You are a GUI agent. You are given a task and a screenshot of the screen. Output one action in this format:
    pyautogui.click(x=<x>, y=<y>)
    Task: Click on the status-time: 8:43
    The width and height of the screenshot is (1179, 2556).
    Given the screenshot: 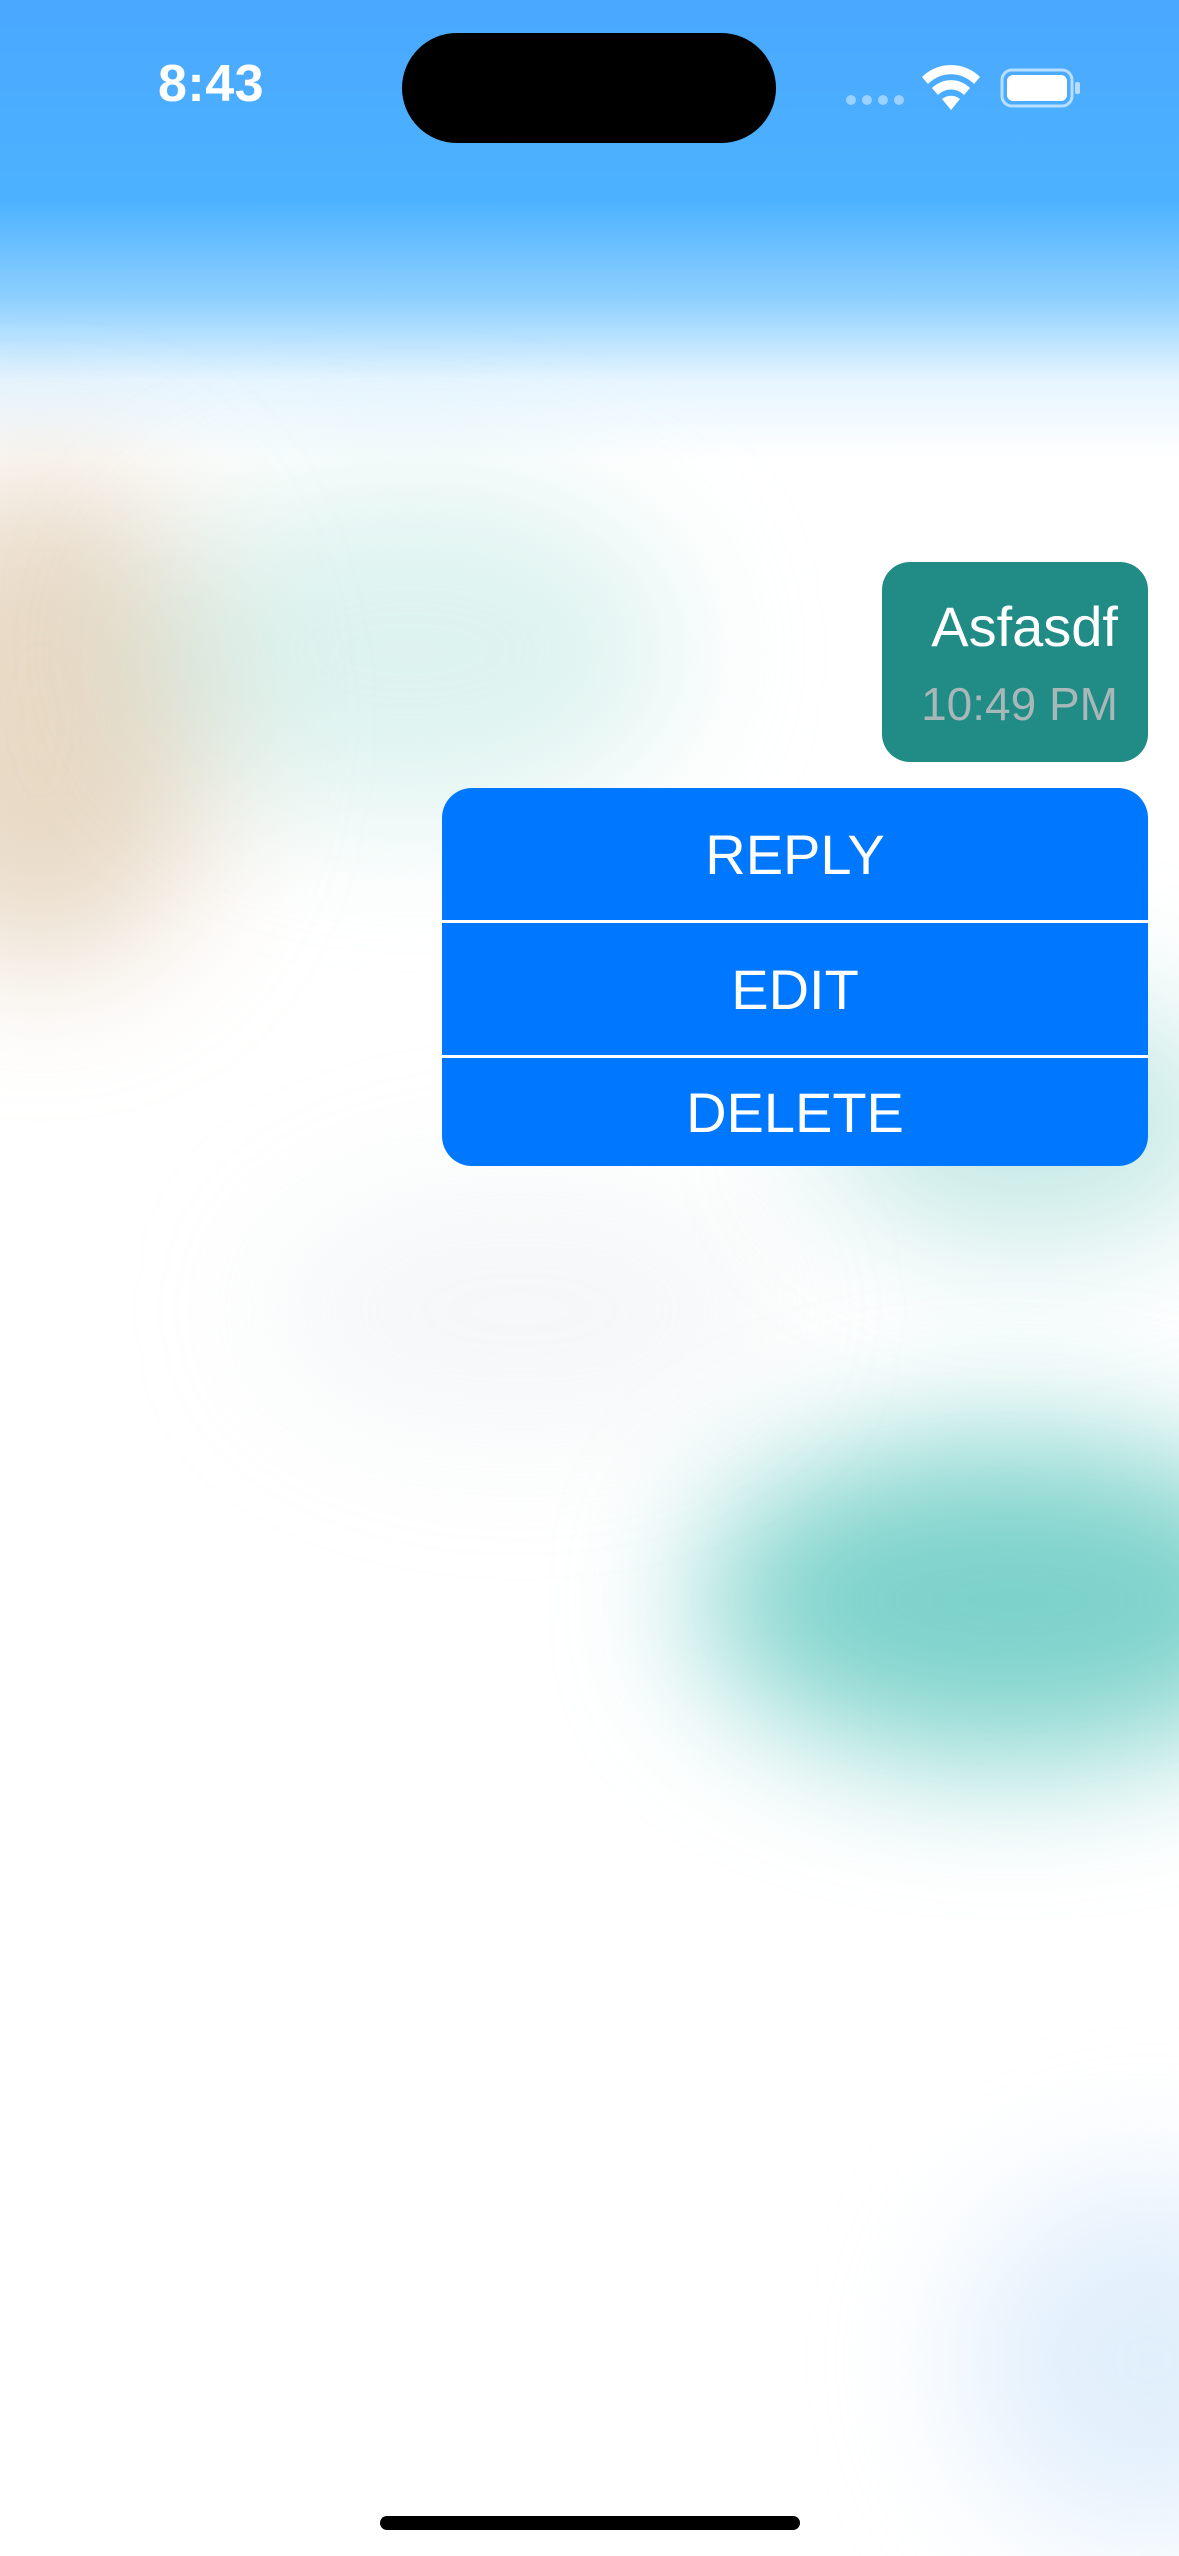 What is the action you would take?
    pyautogui.click(x=211, y=84)
    